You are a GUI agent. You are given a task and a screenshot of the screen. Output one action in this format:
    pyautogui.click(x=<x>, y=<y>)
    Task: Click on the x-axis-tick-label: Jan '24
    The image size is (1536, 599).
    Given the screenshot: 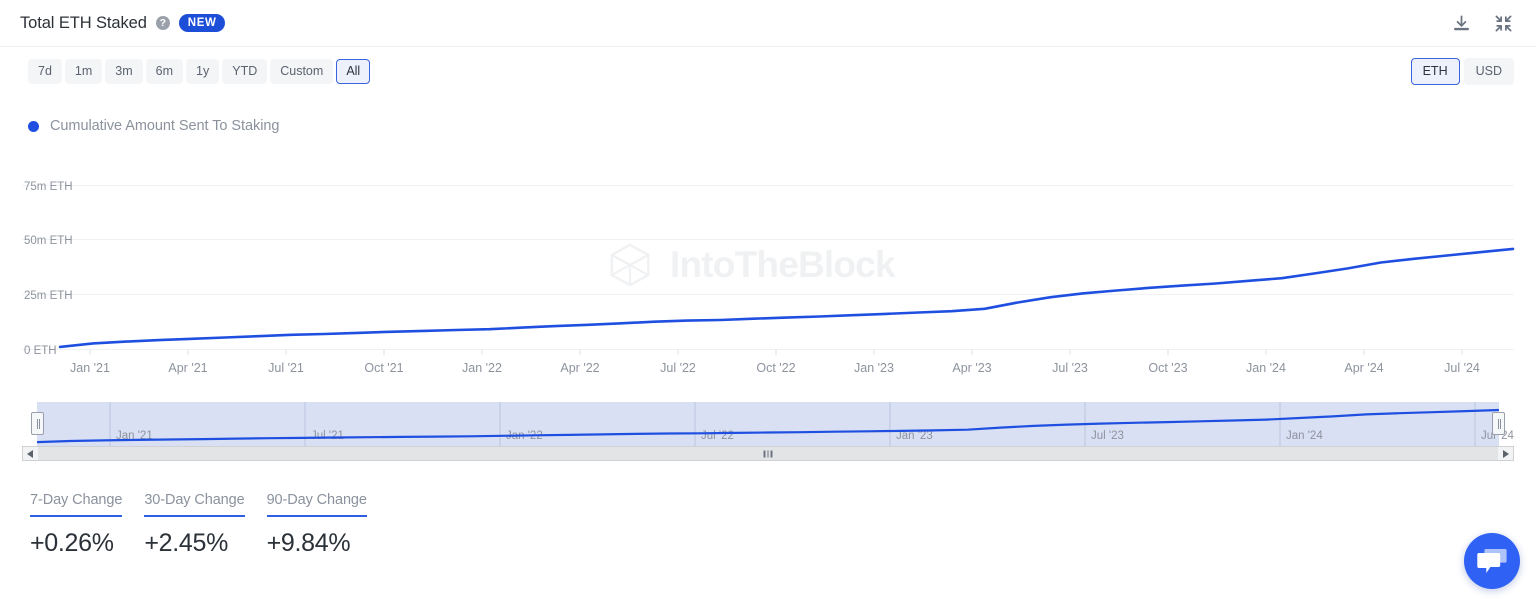 What is the action you would take?
    pyautogui.click(x=1266, y=368)
    